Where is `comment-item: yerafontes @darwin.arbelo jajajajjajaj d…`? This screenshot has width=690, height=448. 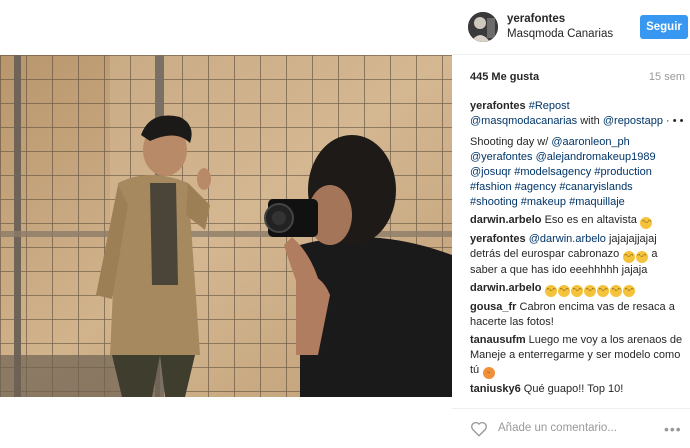
comment-item: yerafontes @darwin.arbelo jajajajjajaj d… is located at coordinates (577, 255).